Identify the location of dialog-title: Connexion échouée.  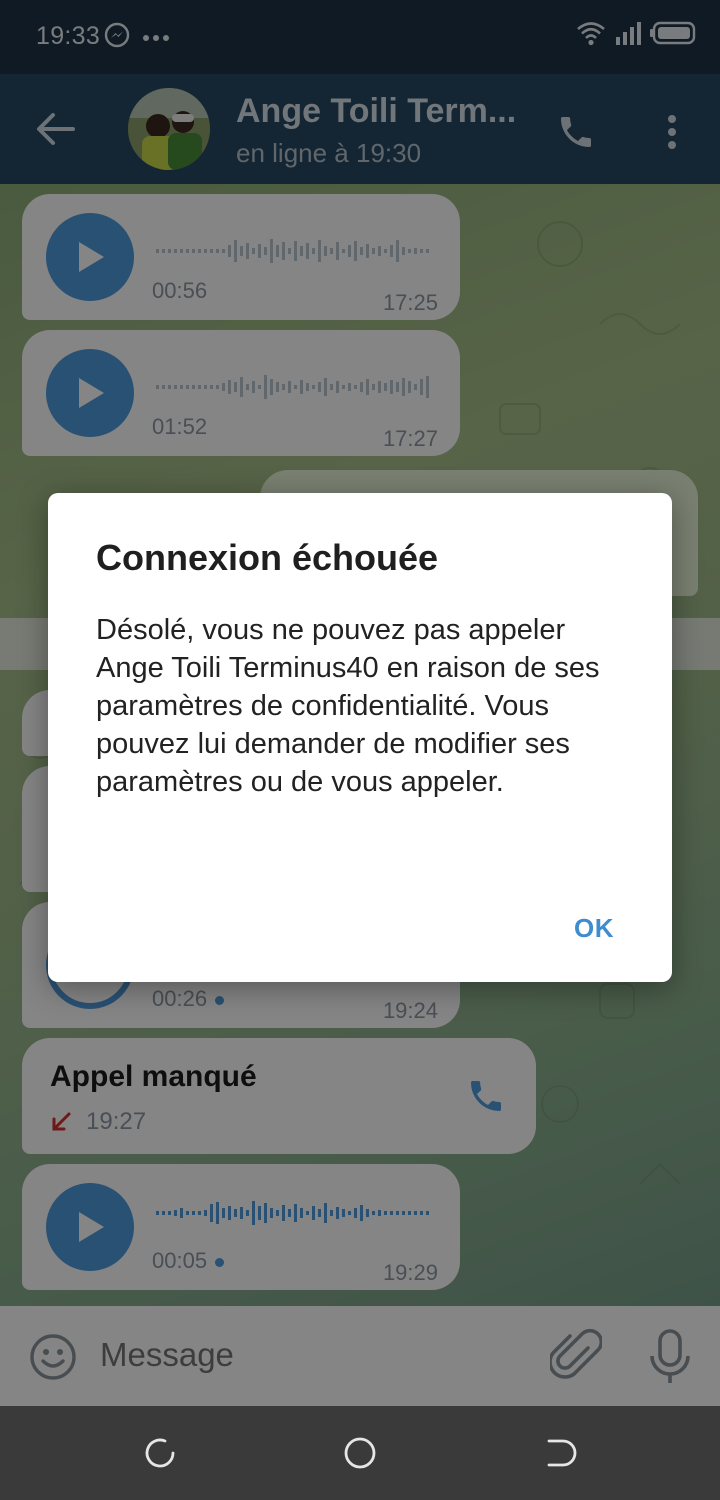
(267, 557).